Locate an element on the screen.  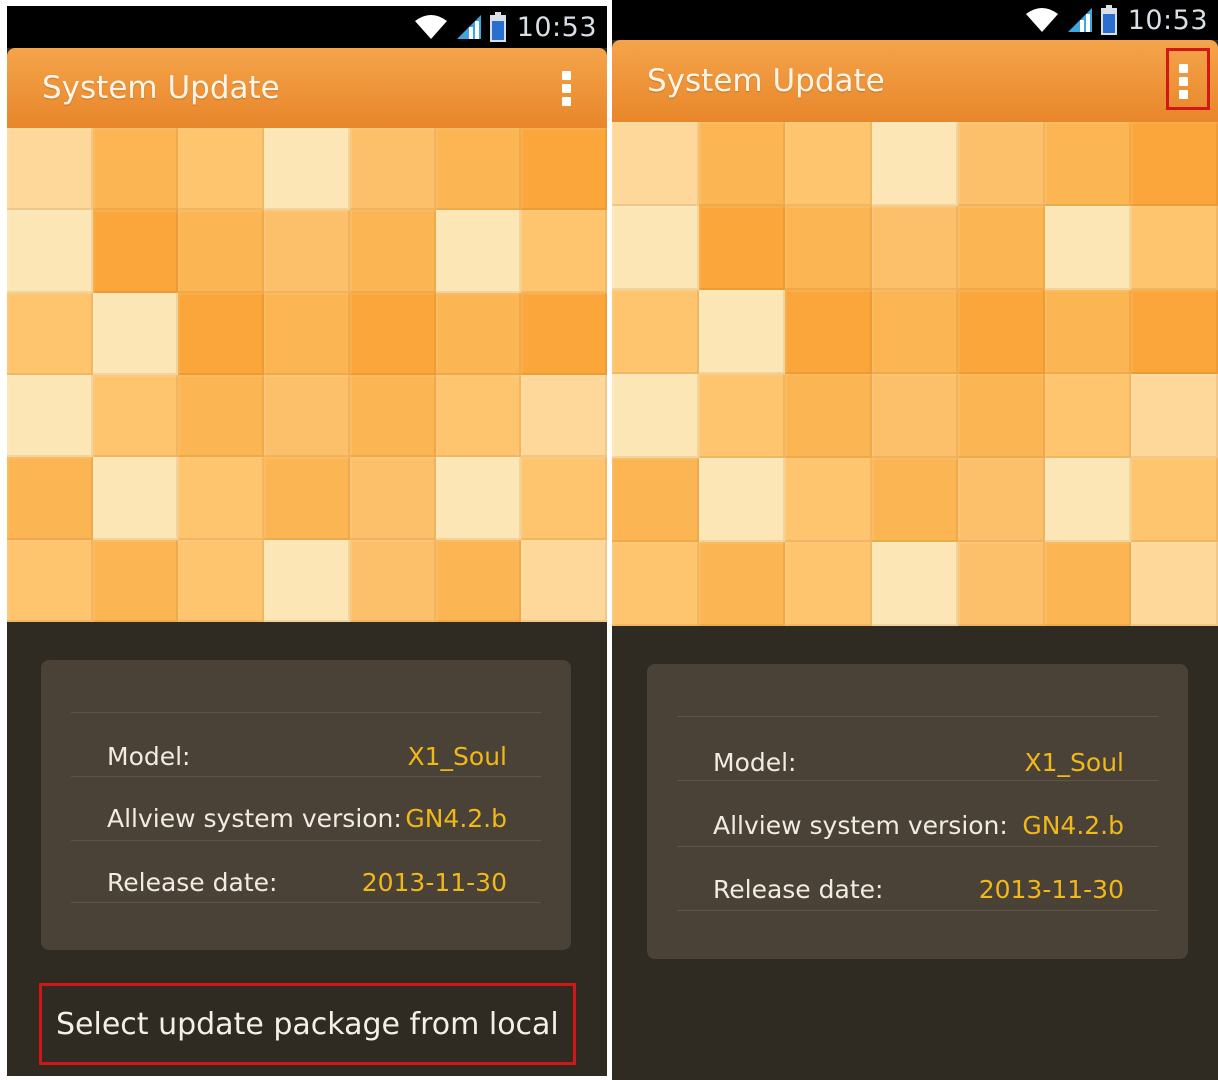
select-local-package-option: Select update package from local is located at coordinates (307, 1024).